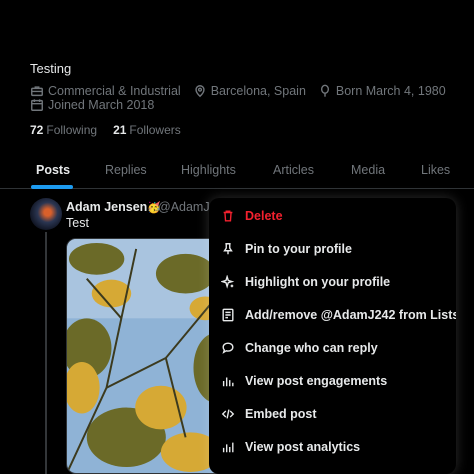  I want to click on tab-articles: Articles, so click(293, 170).